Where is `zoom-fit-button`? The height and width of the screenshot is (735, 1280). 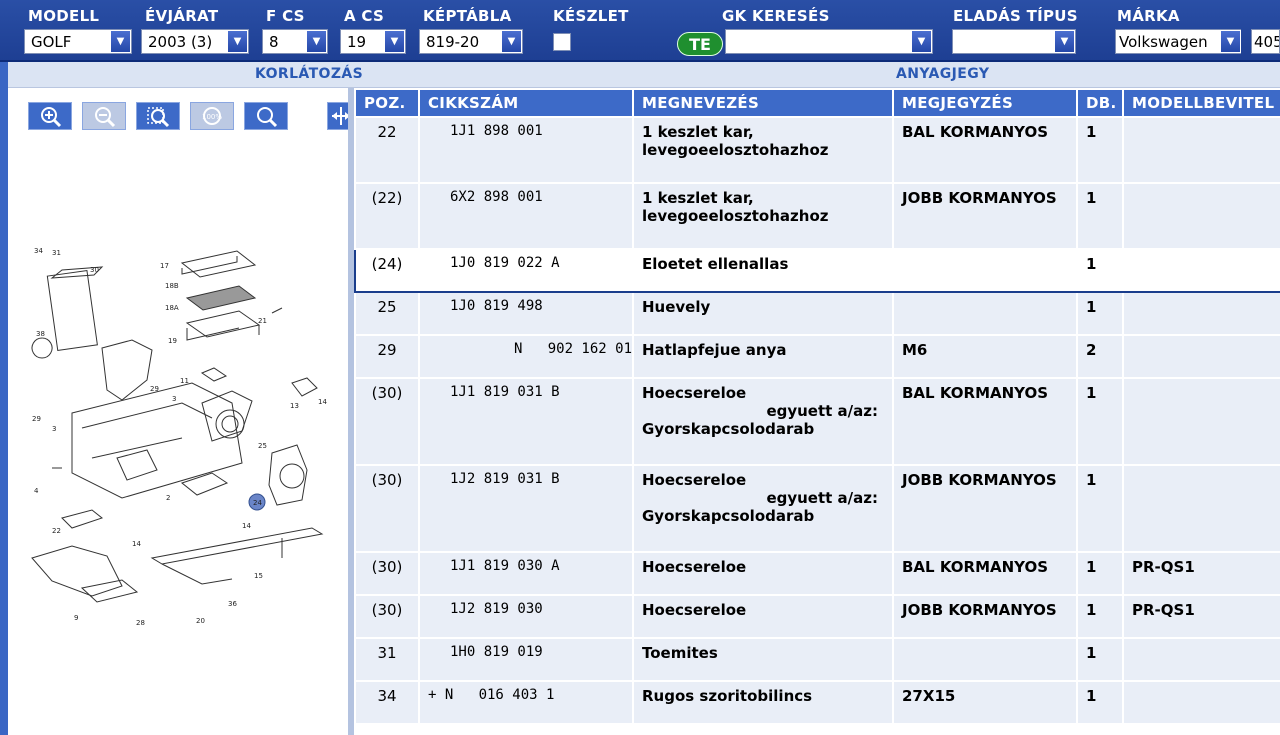 zoom-fit-button is located at coordinates (158, 116).